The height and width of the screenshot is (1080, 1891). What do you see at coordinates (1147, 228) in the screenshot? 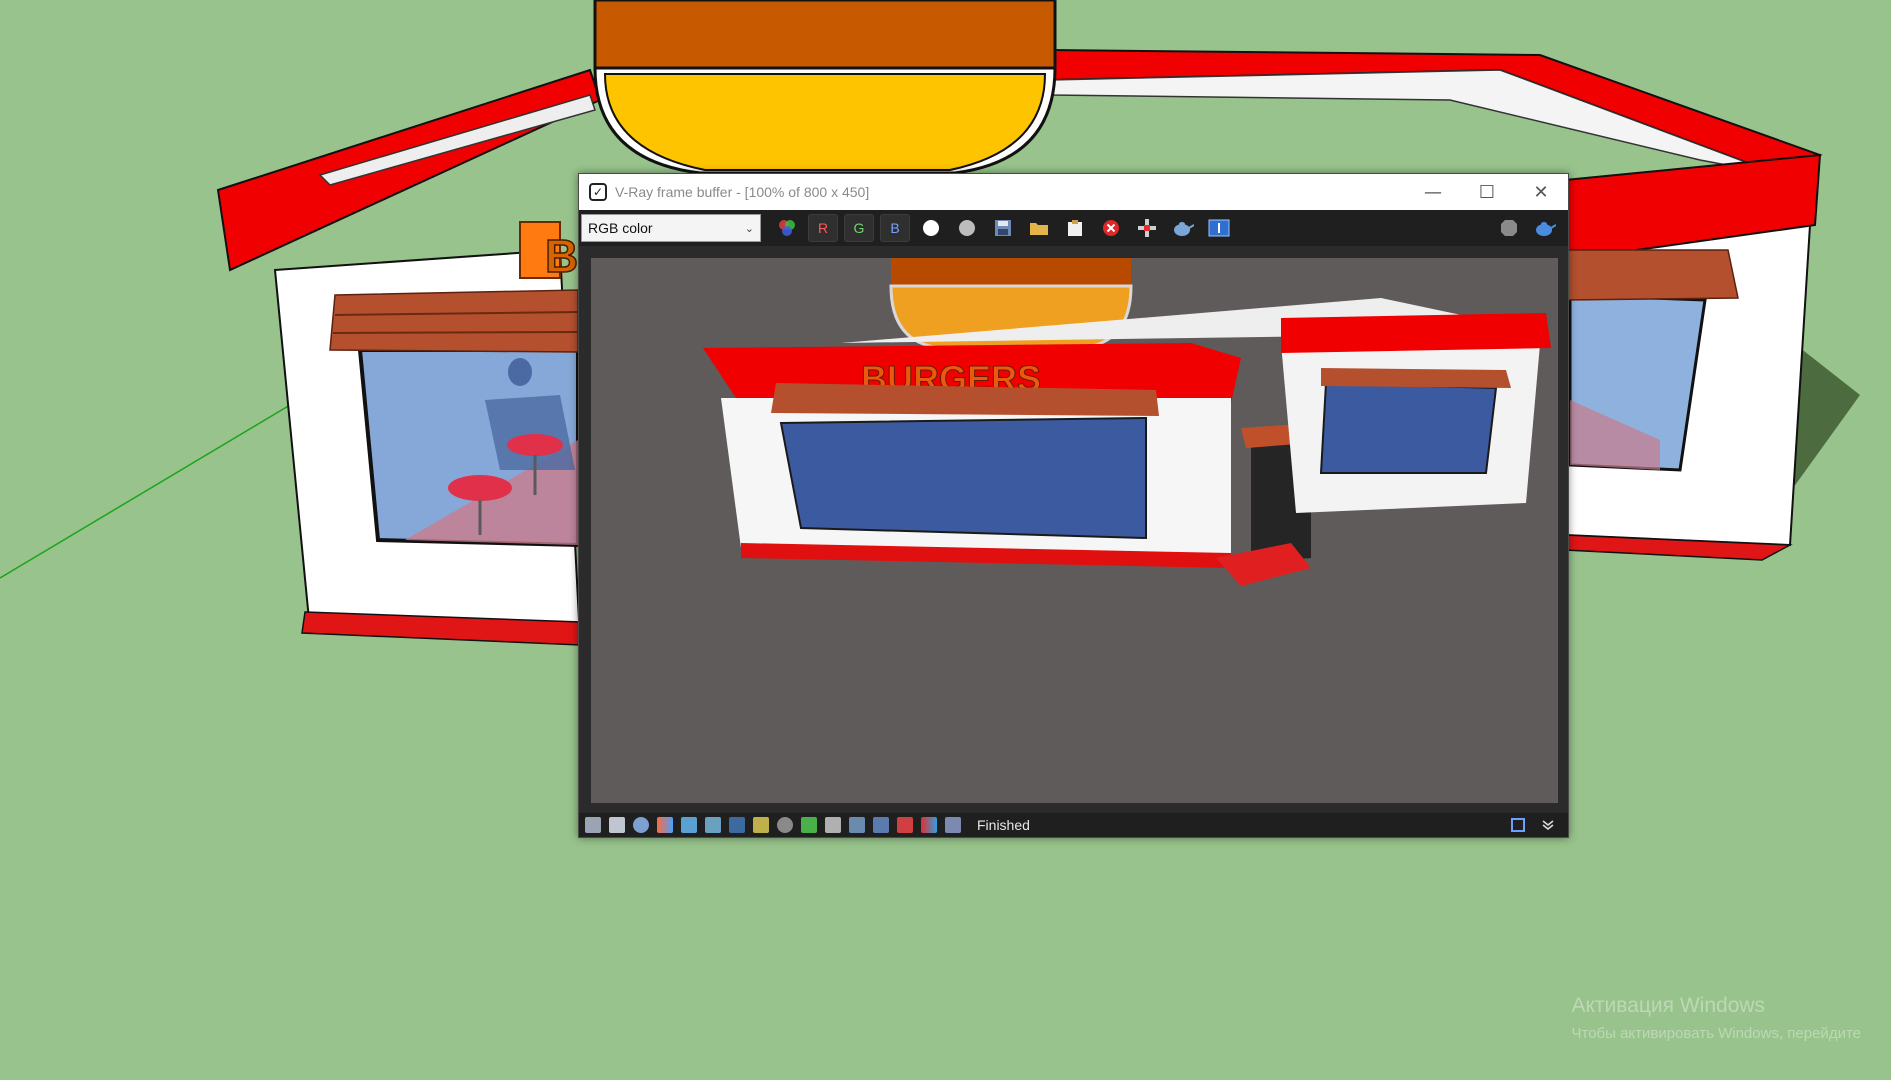
I see `track-mouse-icon` at bounding box center [1147, 228].